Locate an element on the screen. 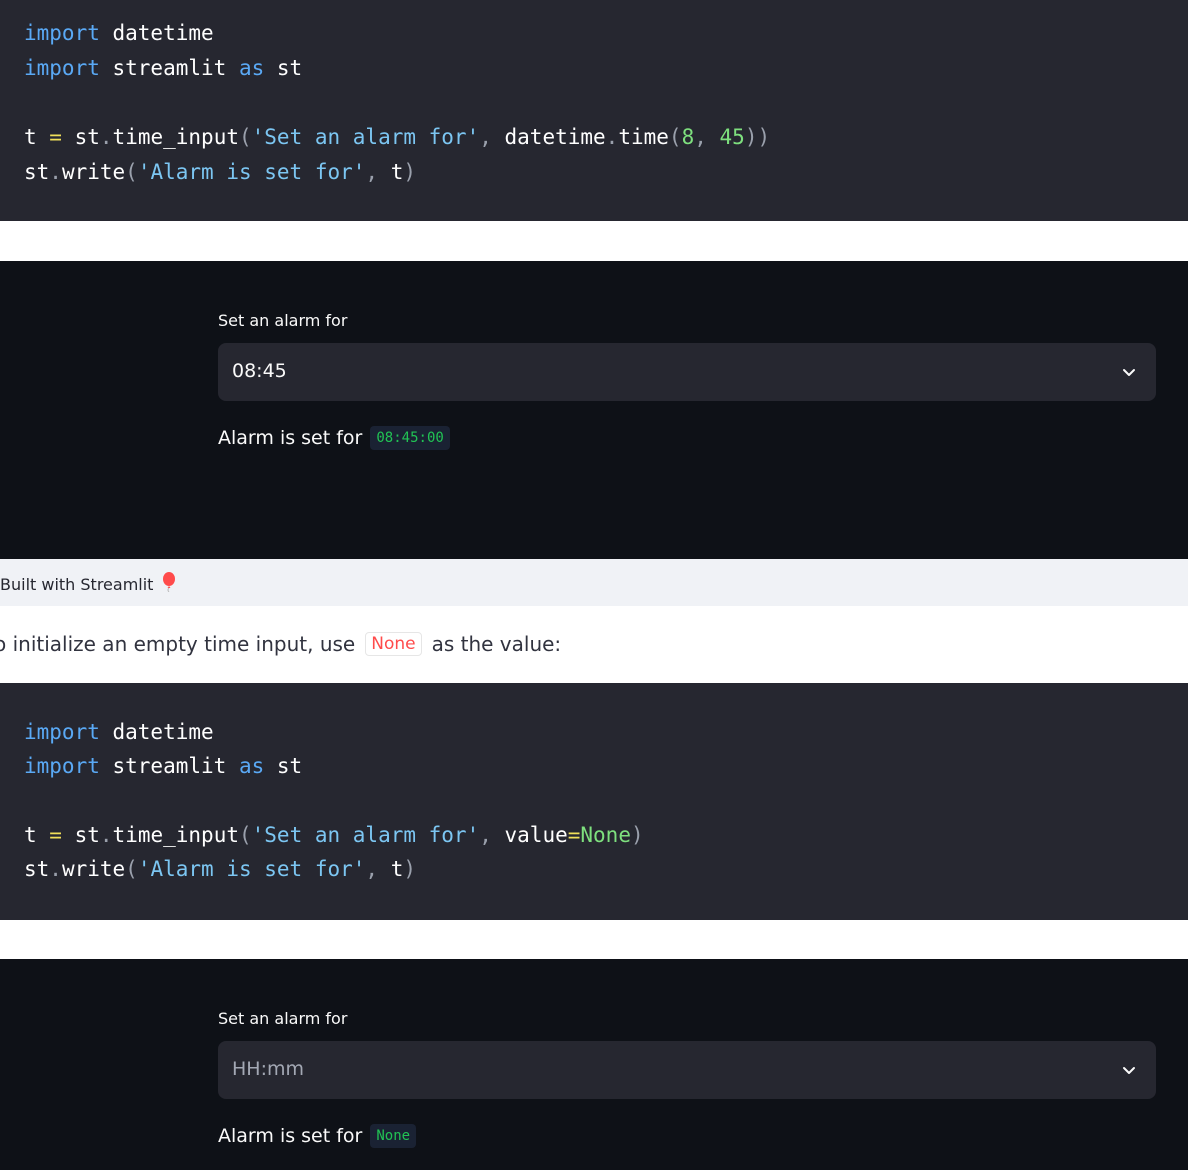 This screenshot has width=1188, height=1170. footer-text: Built with Streamlit is located at coordinates (76, 584).